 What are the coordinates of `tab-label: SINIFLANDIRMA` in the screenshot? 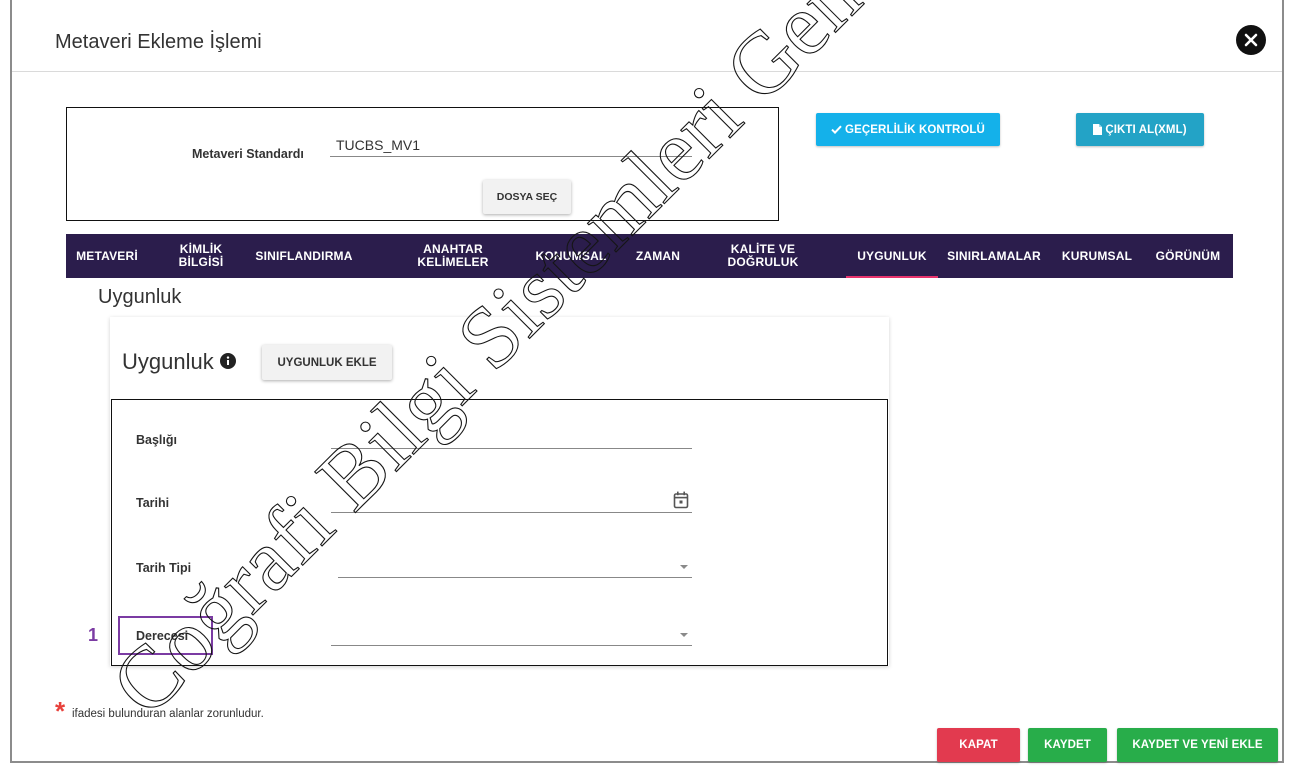 It's located at (304, 255).